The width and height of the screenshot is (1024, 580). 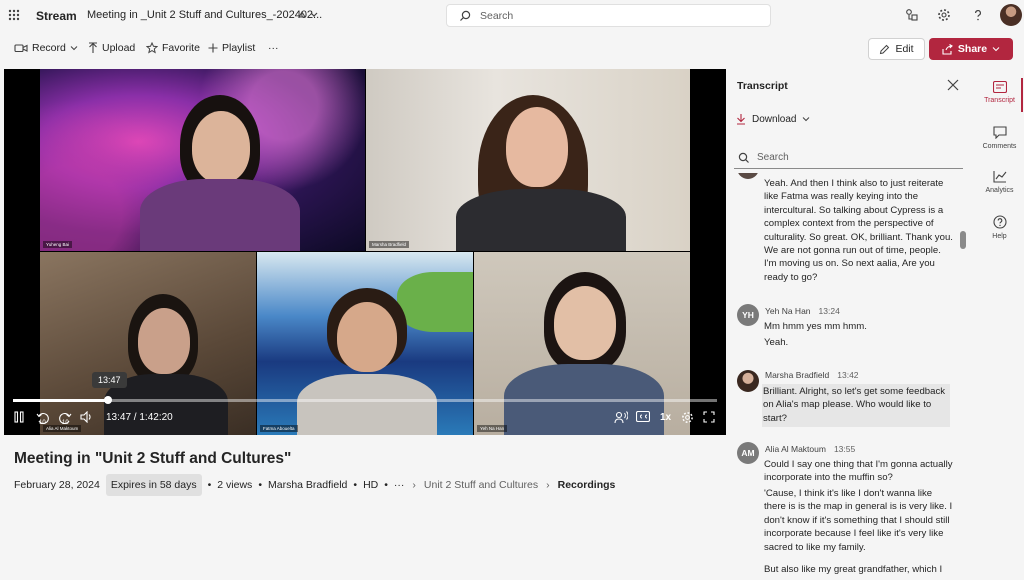 What do you see at coordinates (665, 417) in the screenshot?
I see `playback-speed-button: 1x` at bounding box center [665, 417].